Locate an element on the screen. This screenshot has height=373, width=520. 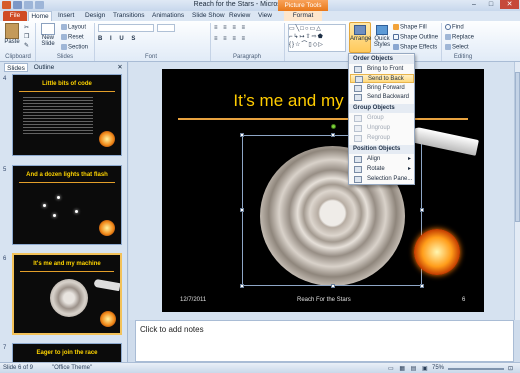
paragraph-group-label: Paragraph is located at coordinates (247, 57).